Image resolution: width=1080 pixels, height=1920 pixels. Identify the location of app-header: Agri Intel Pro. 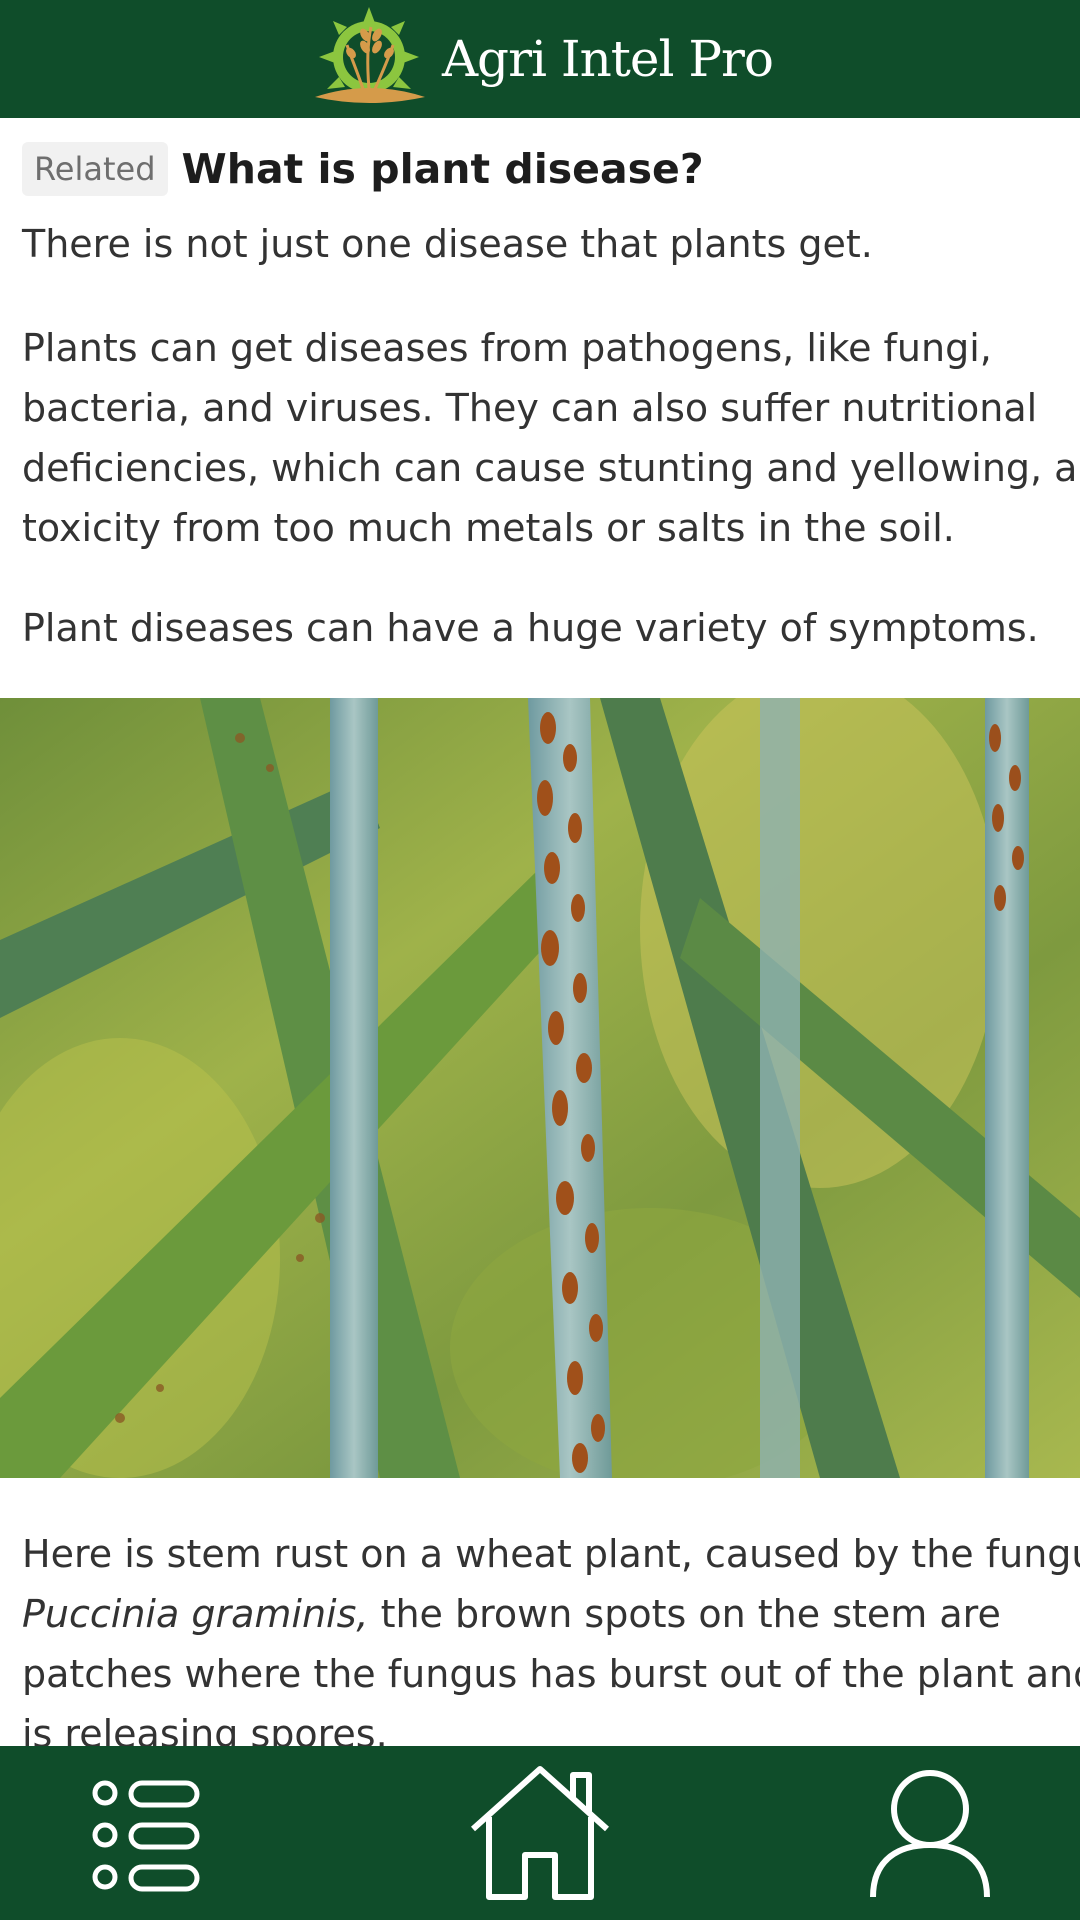
(540, 59).